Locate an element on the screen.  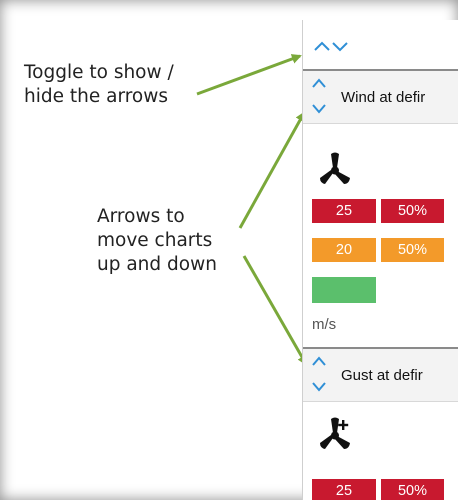
fan-plus-icon is located at coordinates (335, 433).